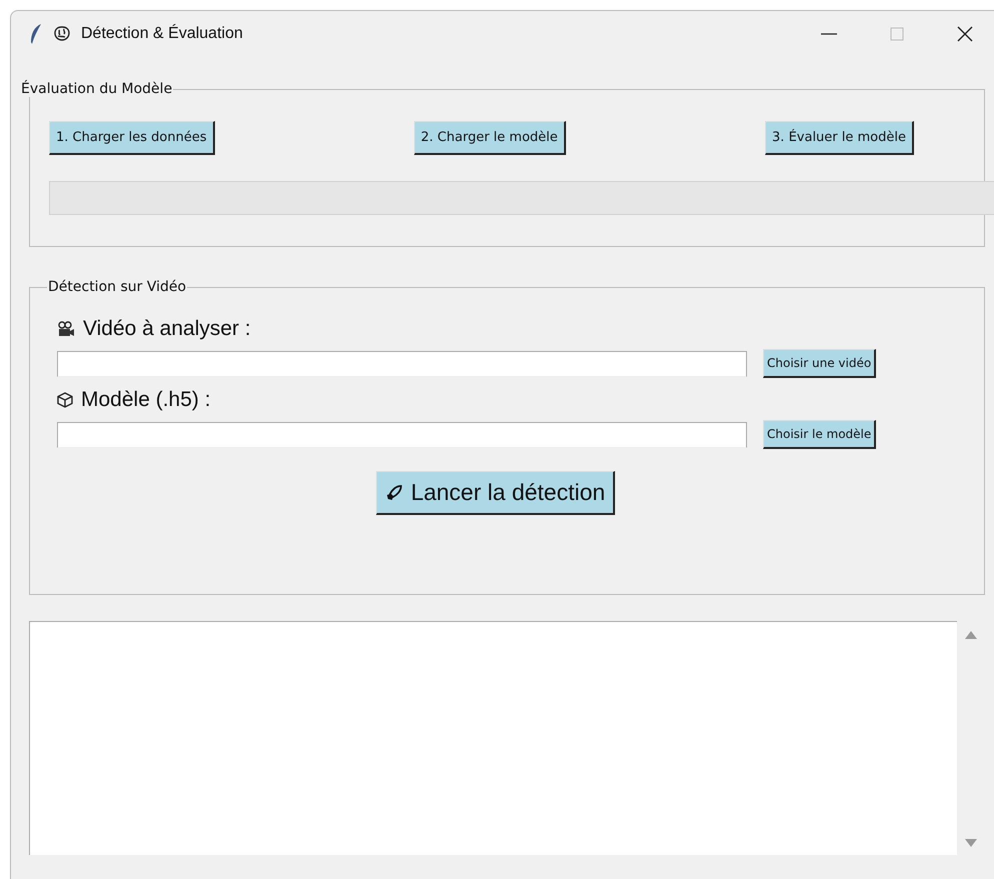 The width and height of the screenshot is (994, 879). What do you see at coordinates (146, 400) in the screenshot?
I see `field-label: Modèle (.h5) :` at bounding box center [146, 400].